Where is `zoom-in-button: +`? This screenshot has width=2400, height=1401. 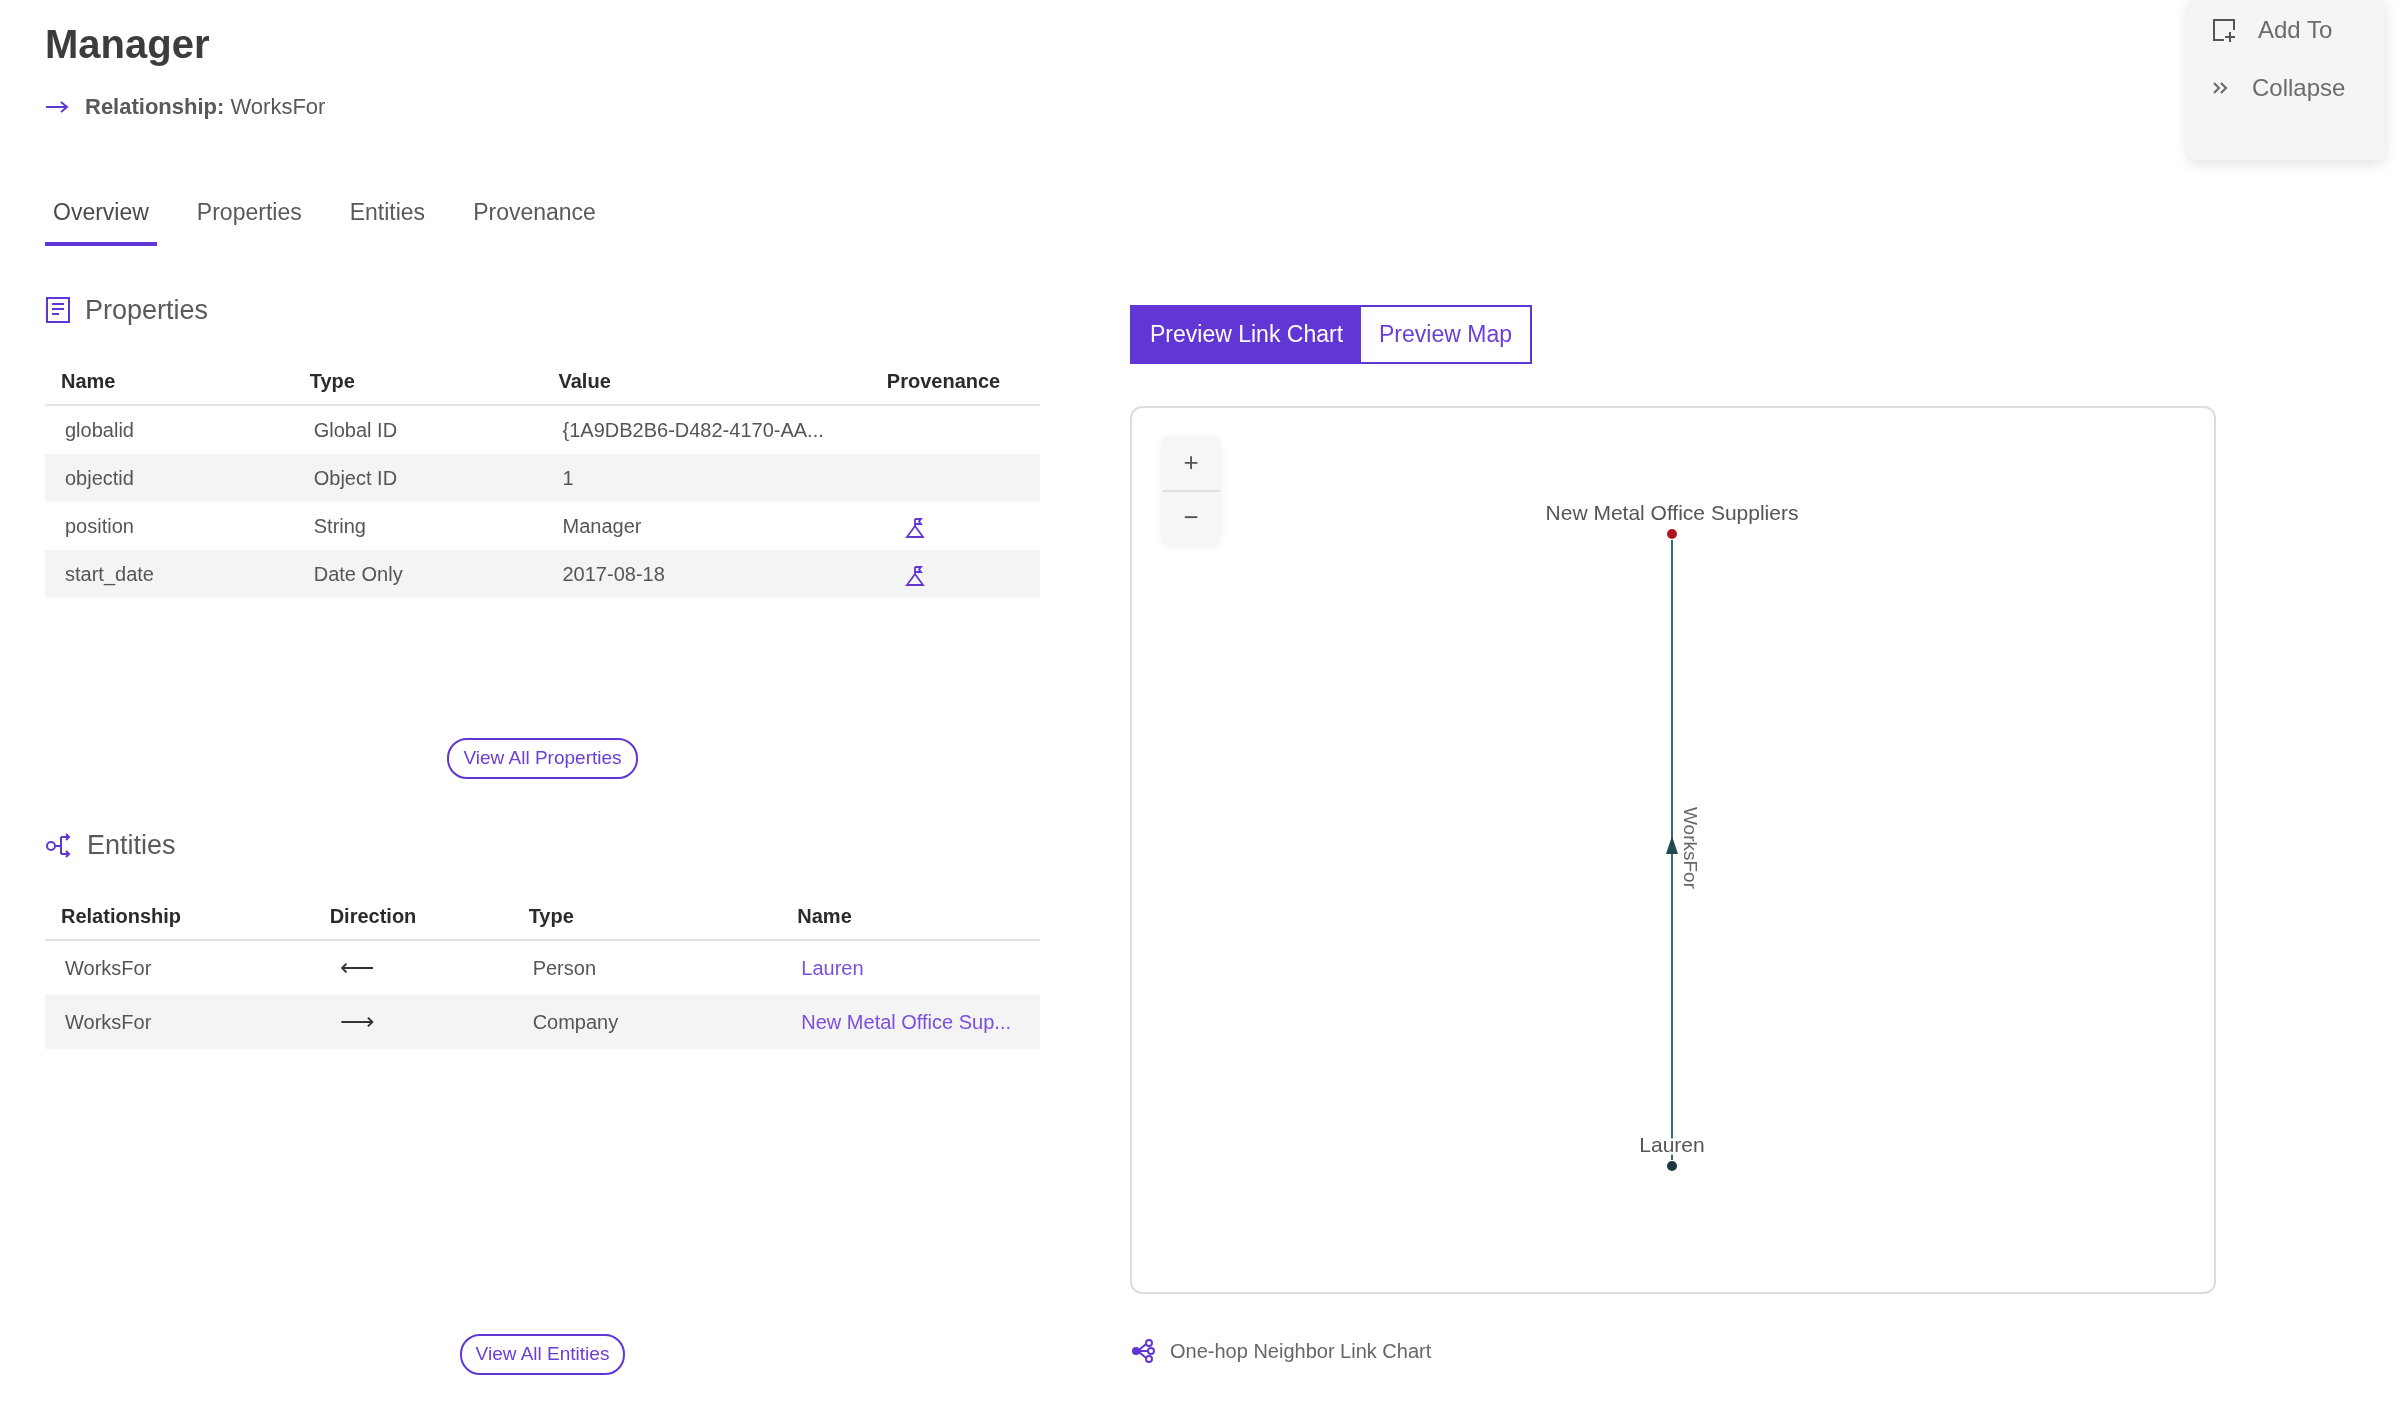
zoom-in-button: + is located at coordinates (1191, 462).